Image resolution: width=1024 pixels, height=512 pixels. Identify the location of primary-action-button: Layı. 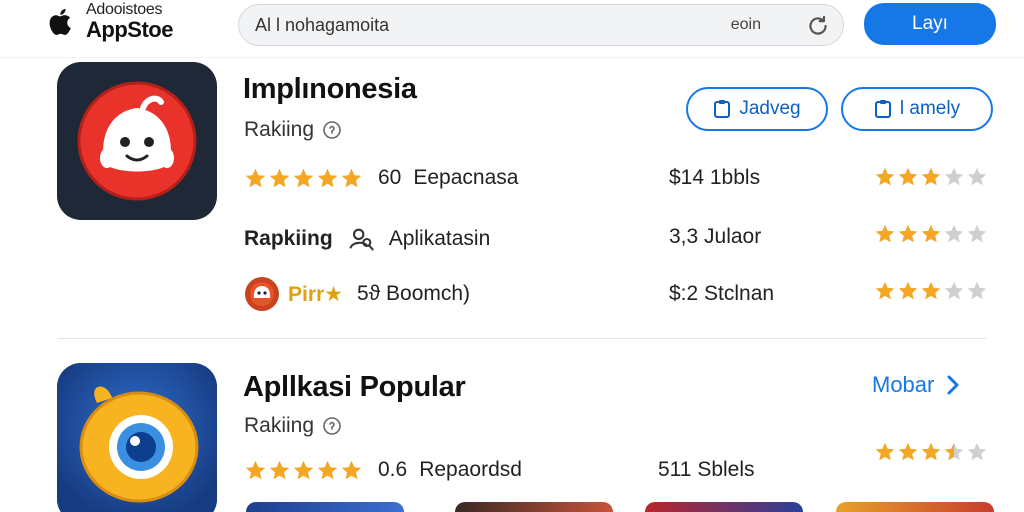
(930, 24).